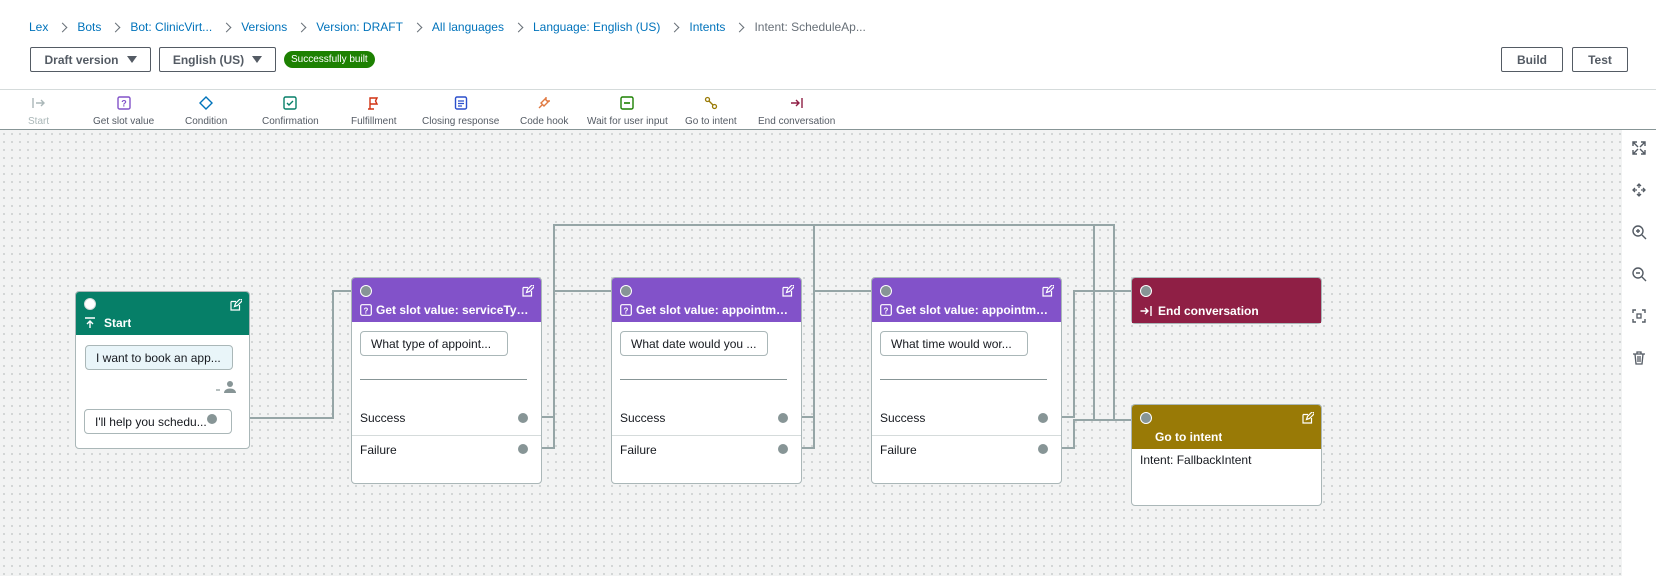  I want to click on diamond-icon, so click(206, 103).